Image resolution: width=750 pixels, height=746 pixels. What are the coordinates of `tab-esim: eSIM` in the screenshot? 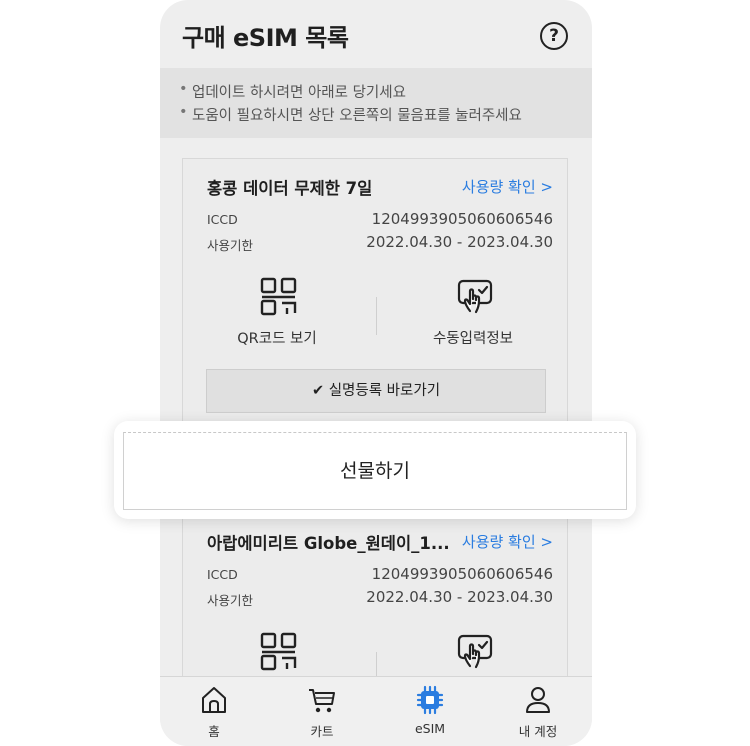 It's located at (430, 711).